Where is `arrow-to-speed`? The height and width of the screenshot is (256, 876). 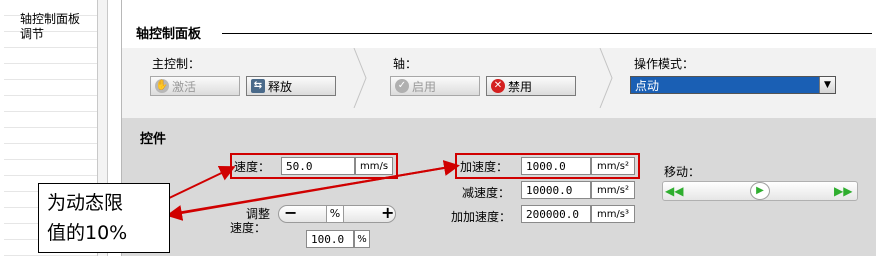 arrow-to-speed is located at coordinates (200, 183).